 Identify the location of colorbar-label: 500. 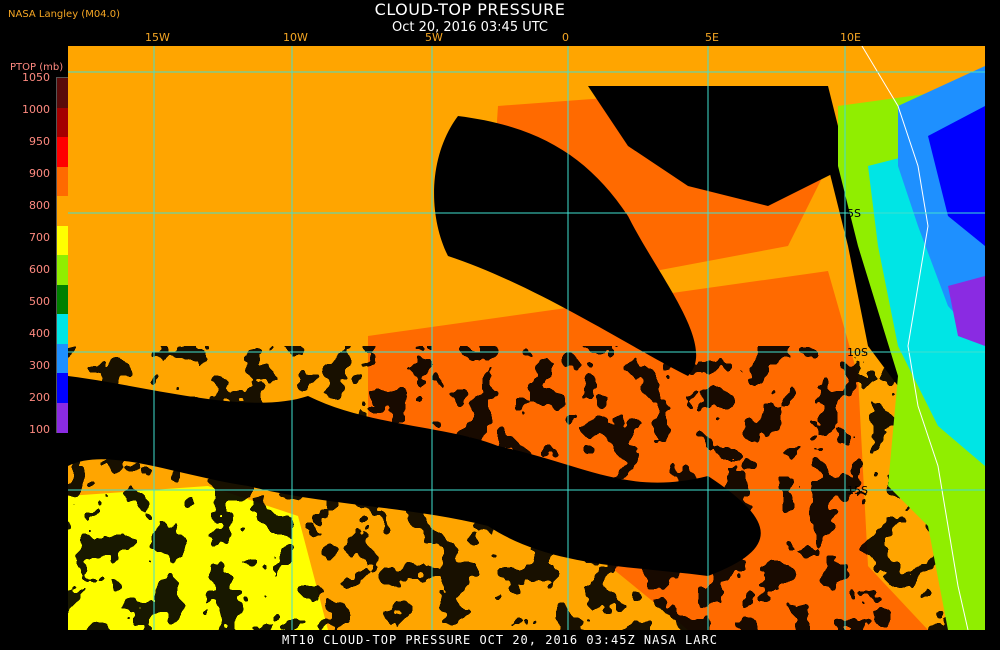
(39, 301).